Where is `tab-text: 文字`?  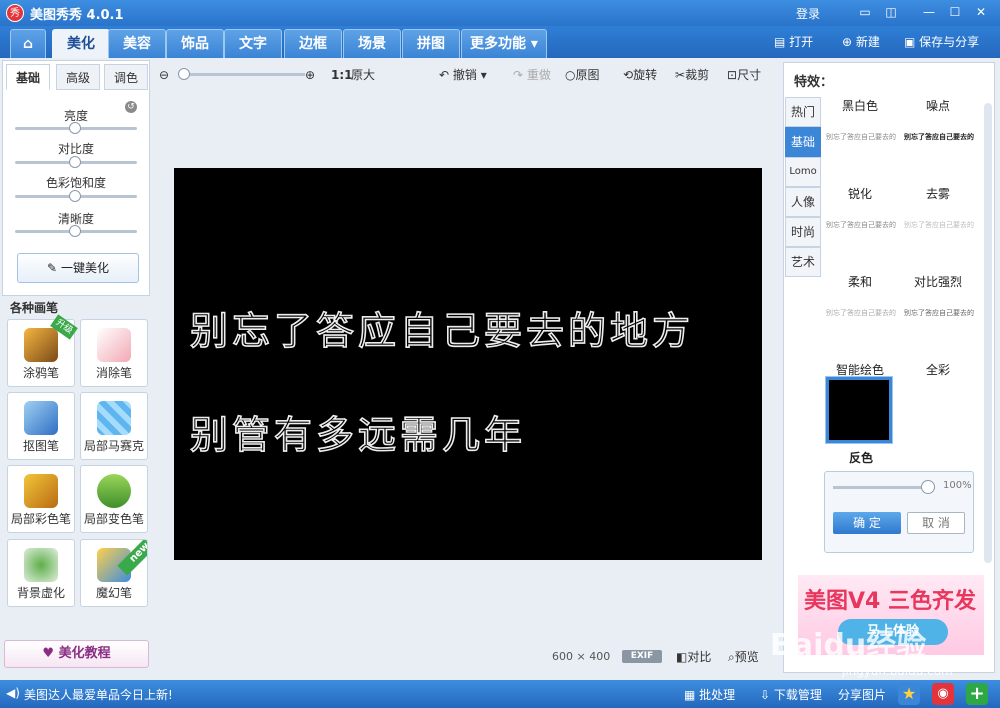 tab-text: 文字 is located at coordinates (253, 43).